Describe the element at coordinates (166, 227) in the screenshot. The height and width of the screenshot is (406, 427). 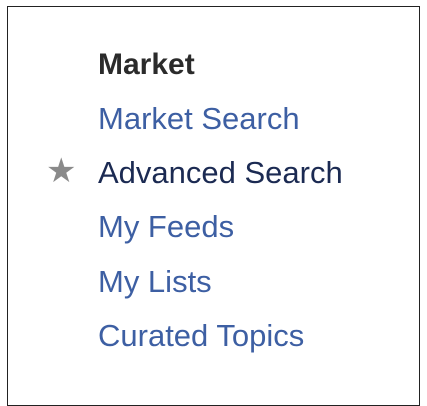
I see `menu-item-my-feeds: My Feeds` at that location.